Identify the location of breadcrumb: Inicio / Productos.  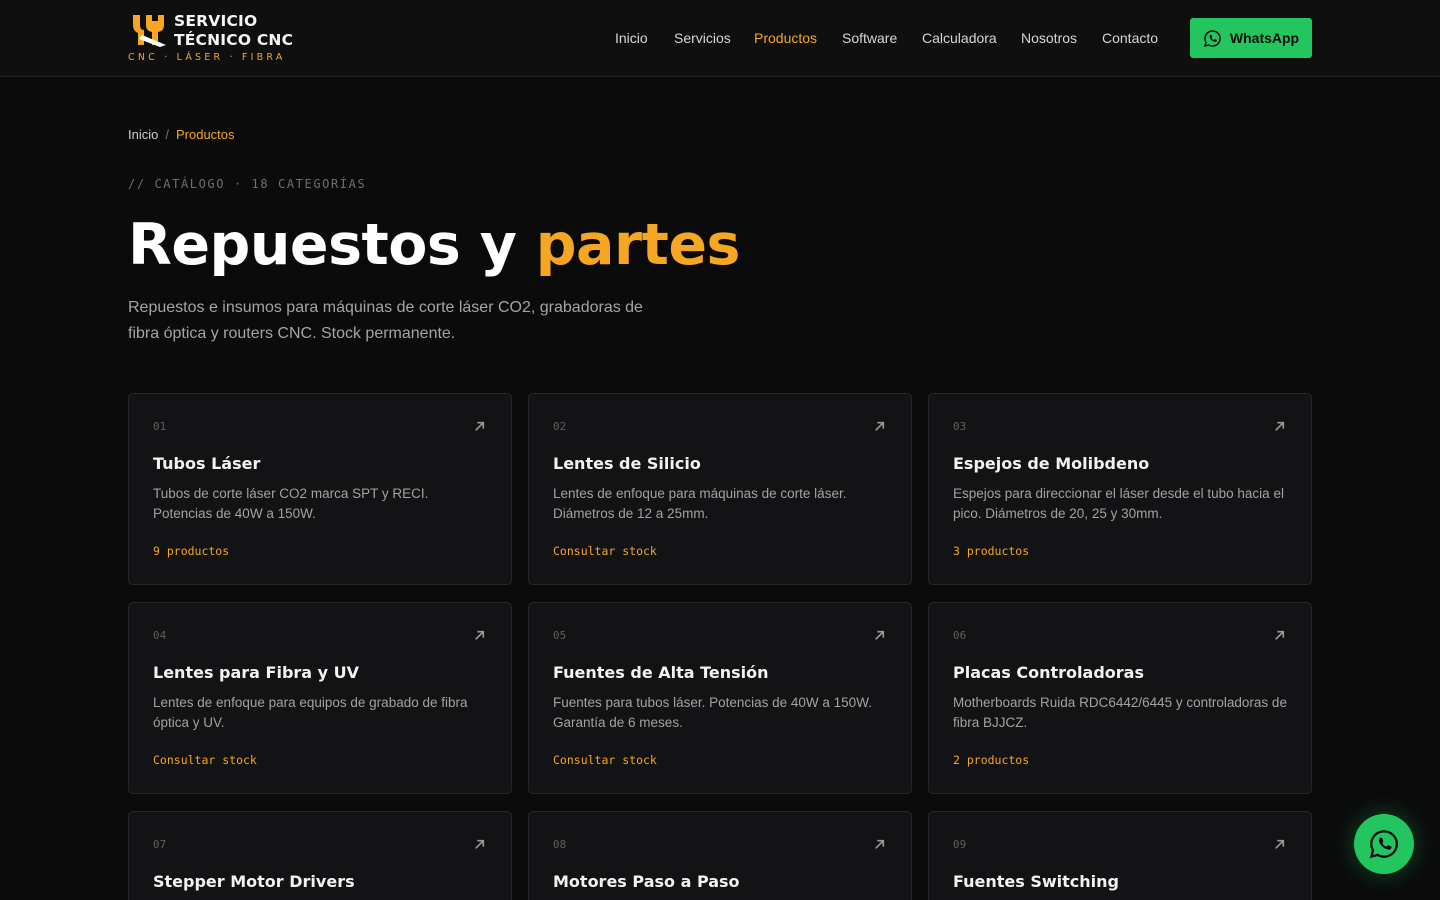
(181, 134).